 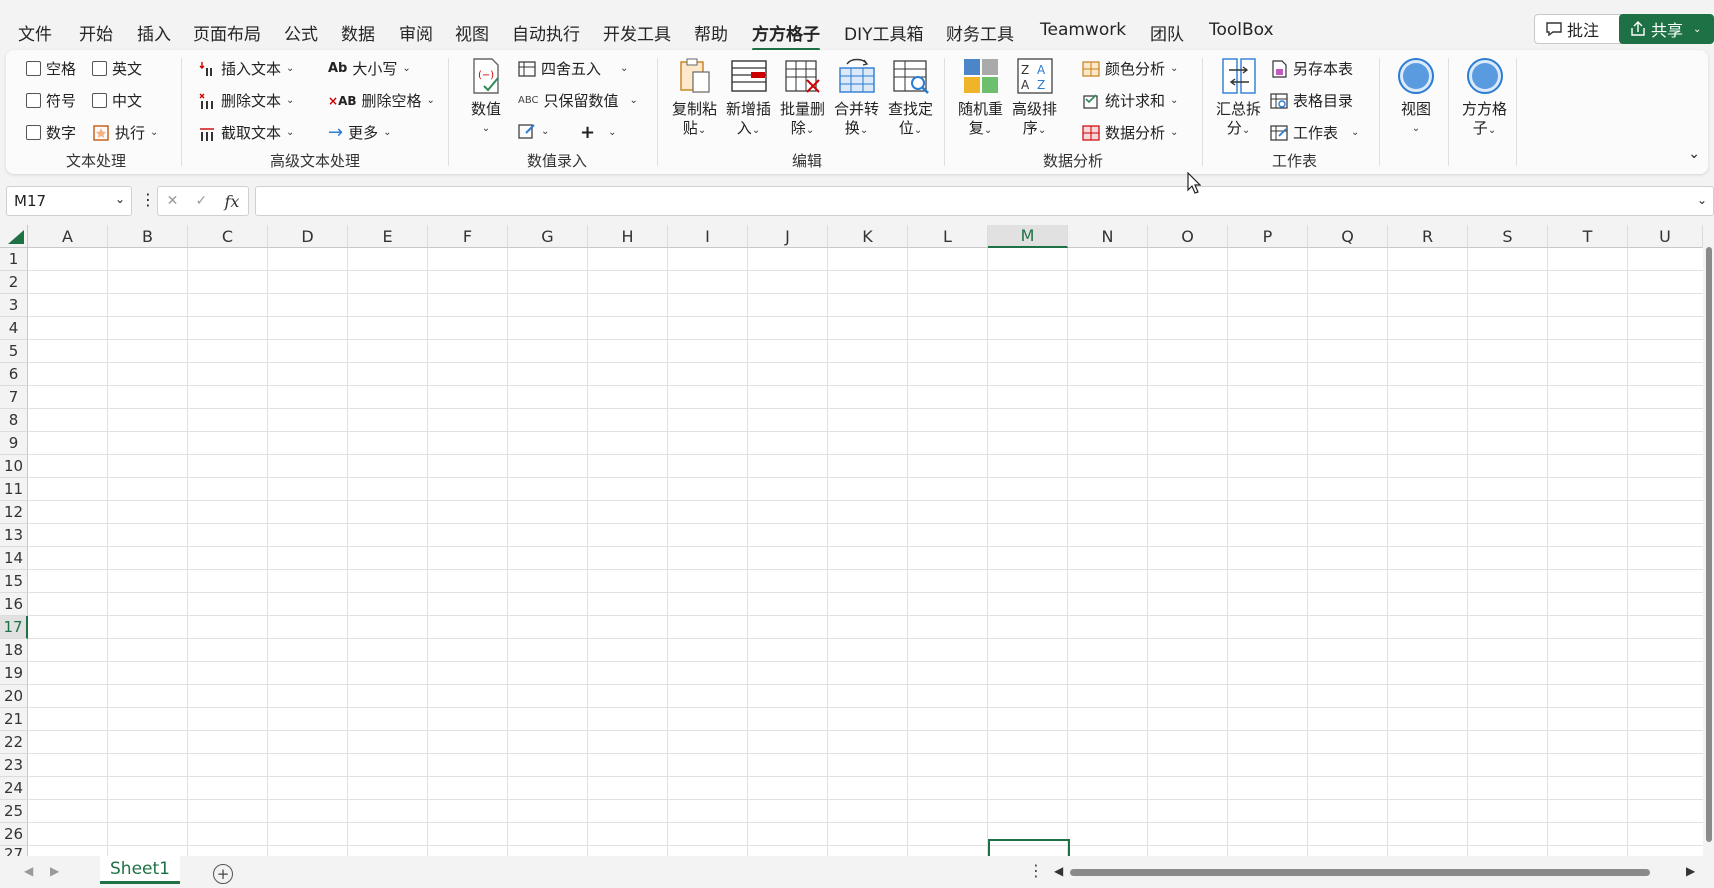 I want to click on delete-text-button: 删除文本 ⌄, so click(x=246, y=100).